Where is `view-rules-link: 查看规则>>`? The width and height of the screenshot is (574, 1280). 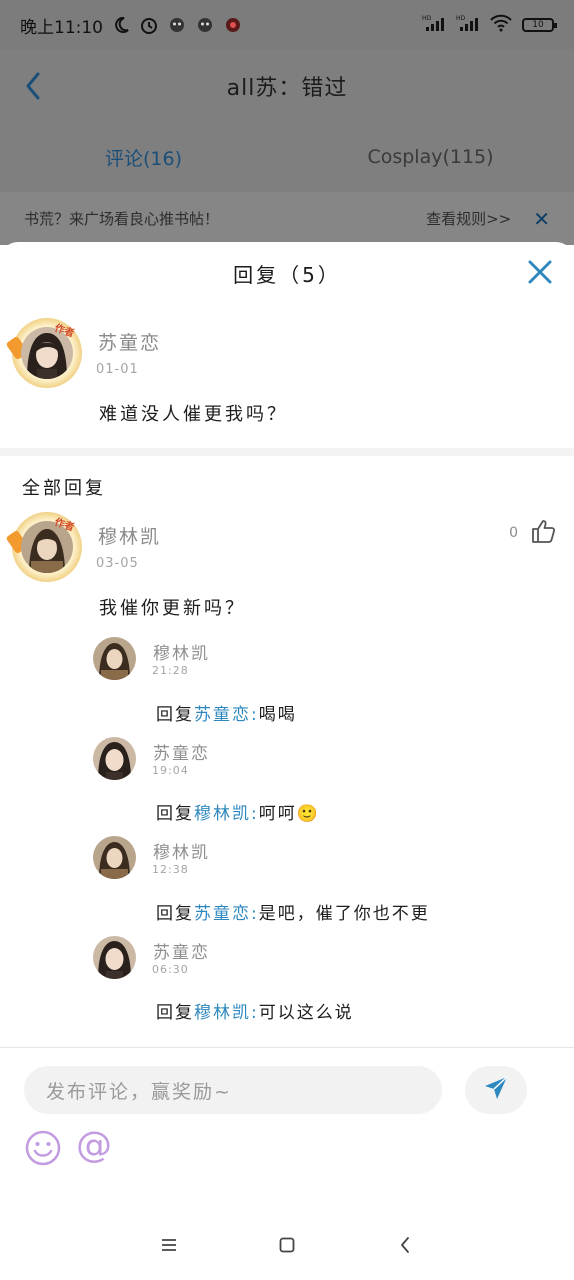
view-rules-link: 查看规则>> is located at coordinates (468, 218).